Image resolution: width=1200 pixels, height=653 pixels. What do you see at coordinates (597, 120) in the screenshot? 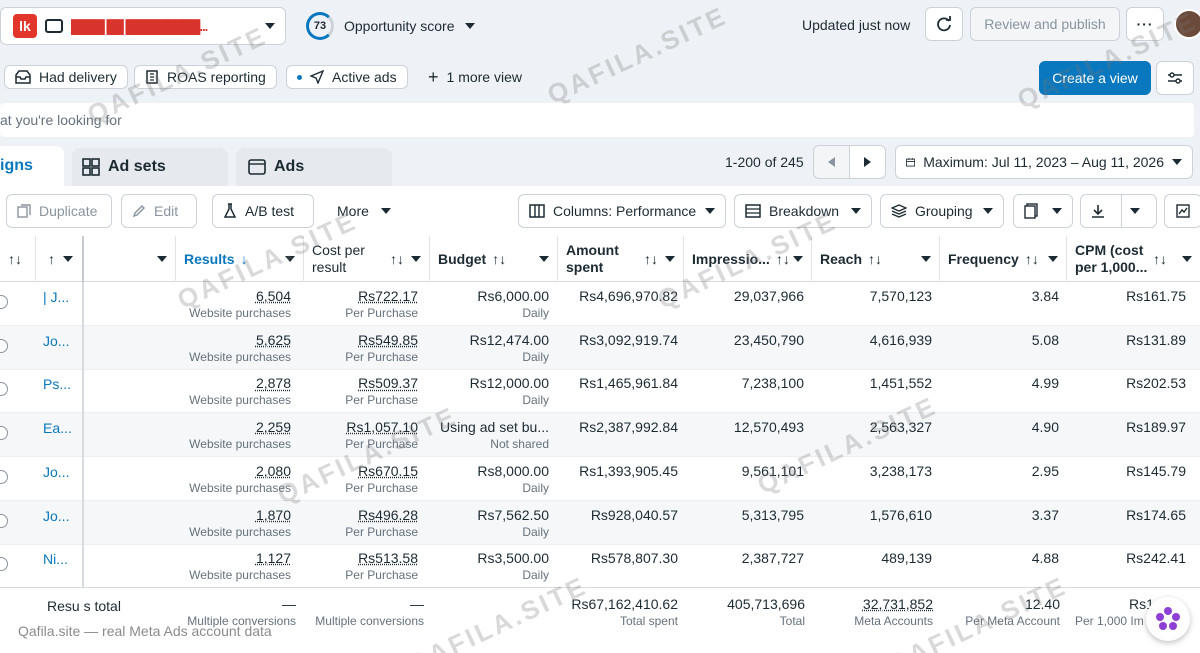
I see `search-input: at you're looking for` at bounding box center [597, 120].